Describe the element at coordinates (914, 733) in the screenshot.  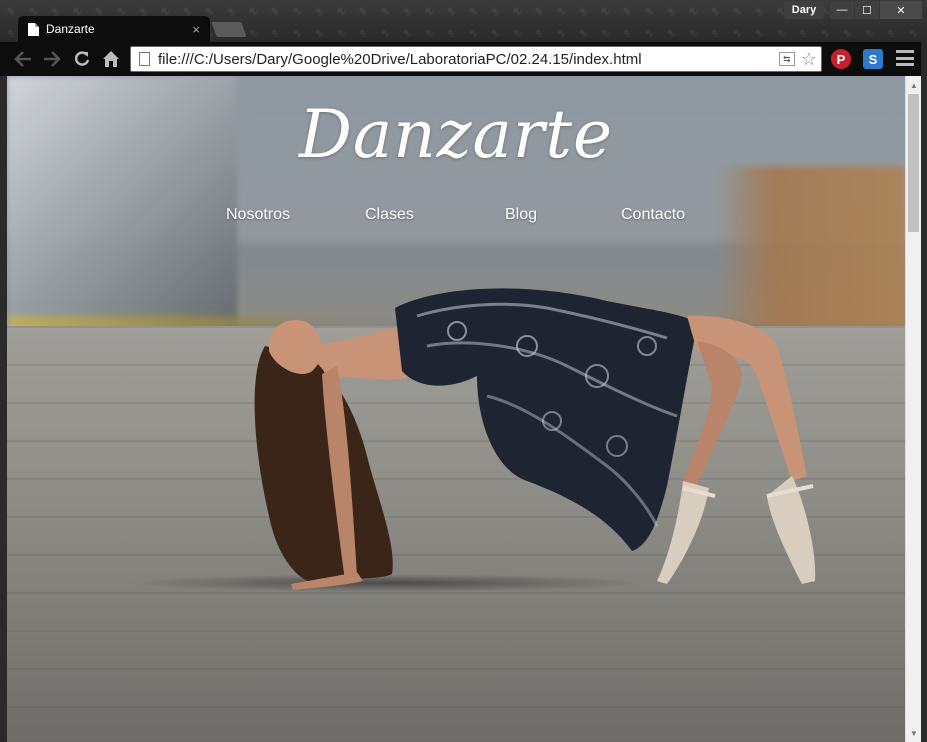
I see `scroll-down-arrow-icon: ▼` at that location.